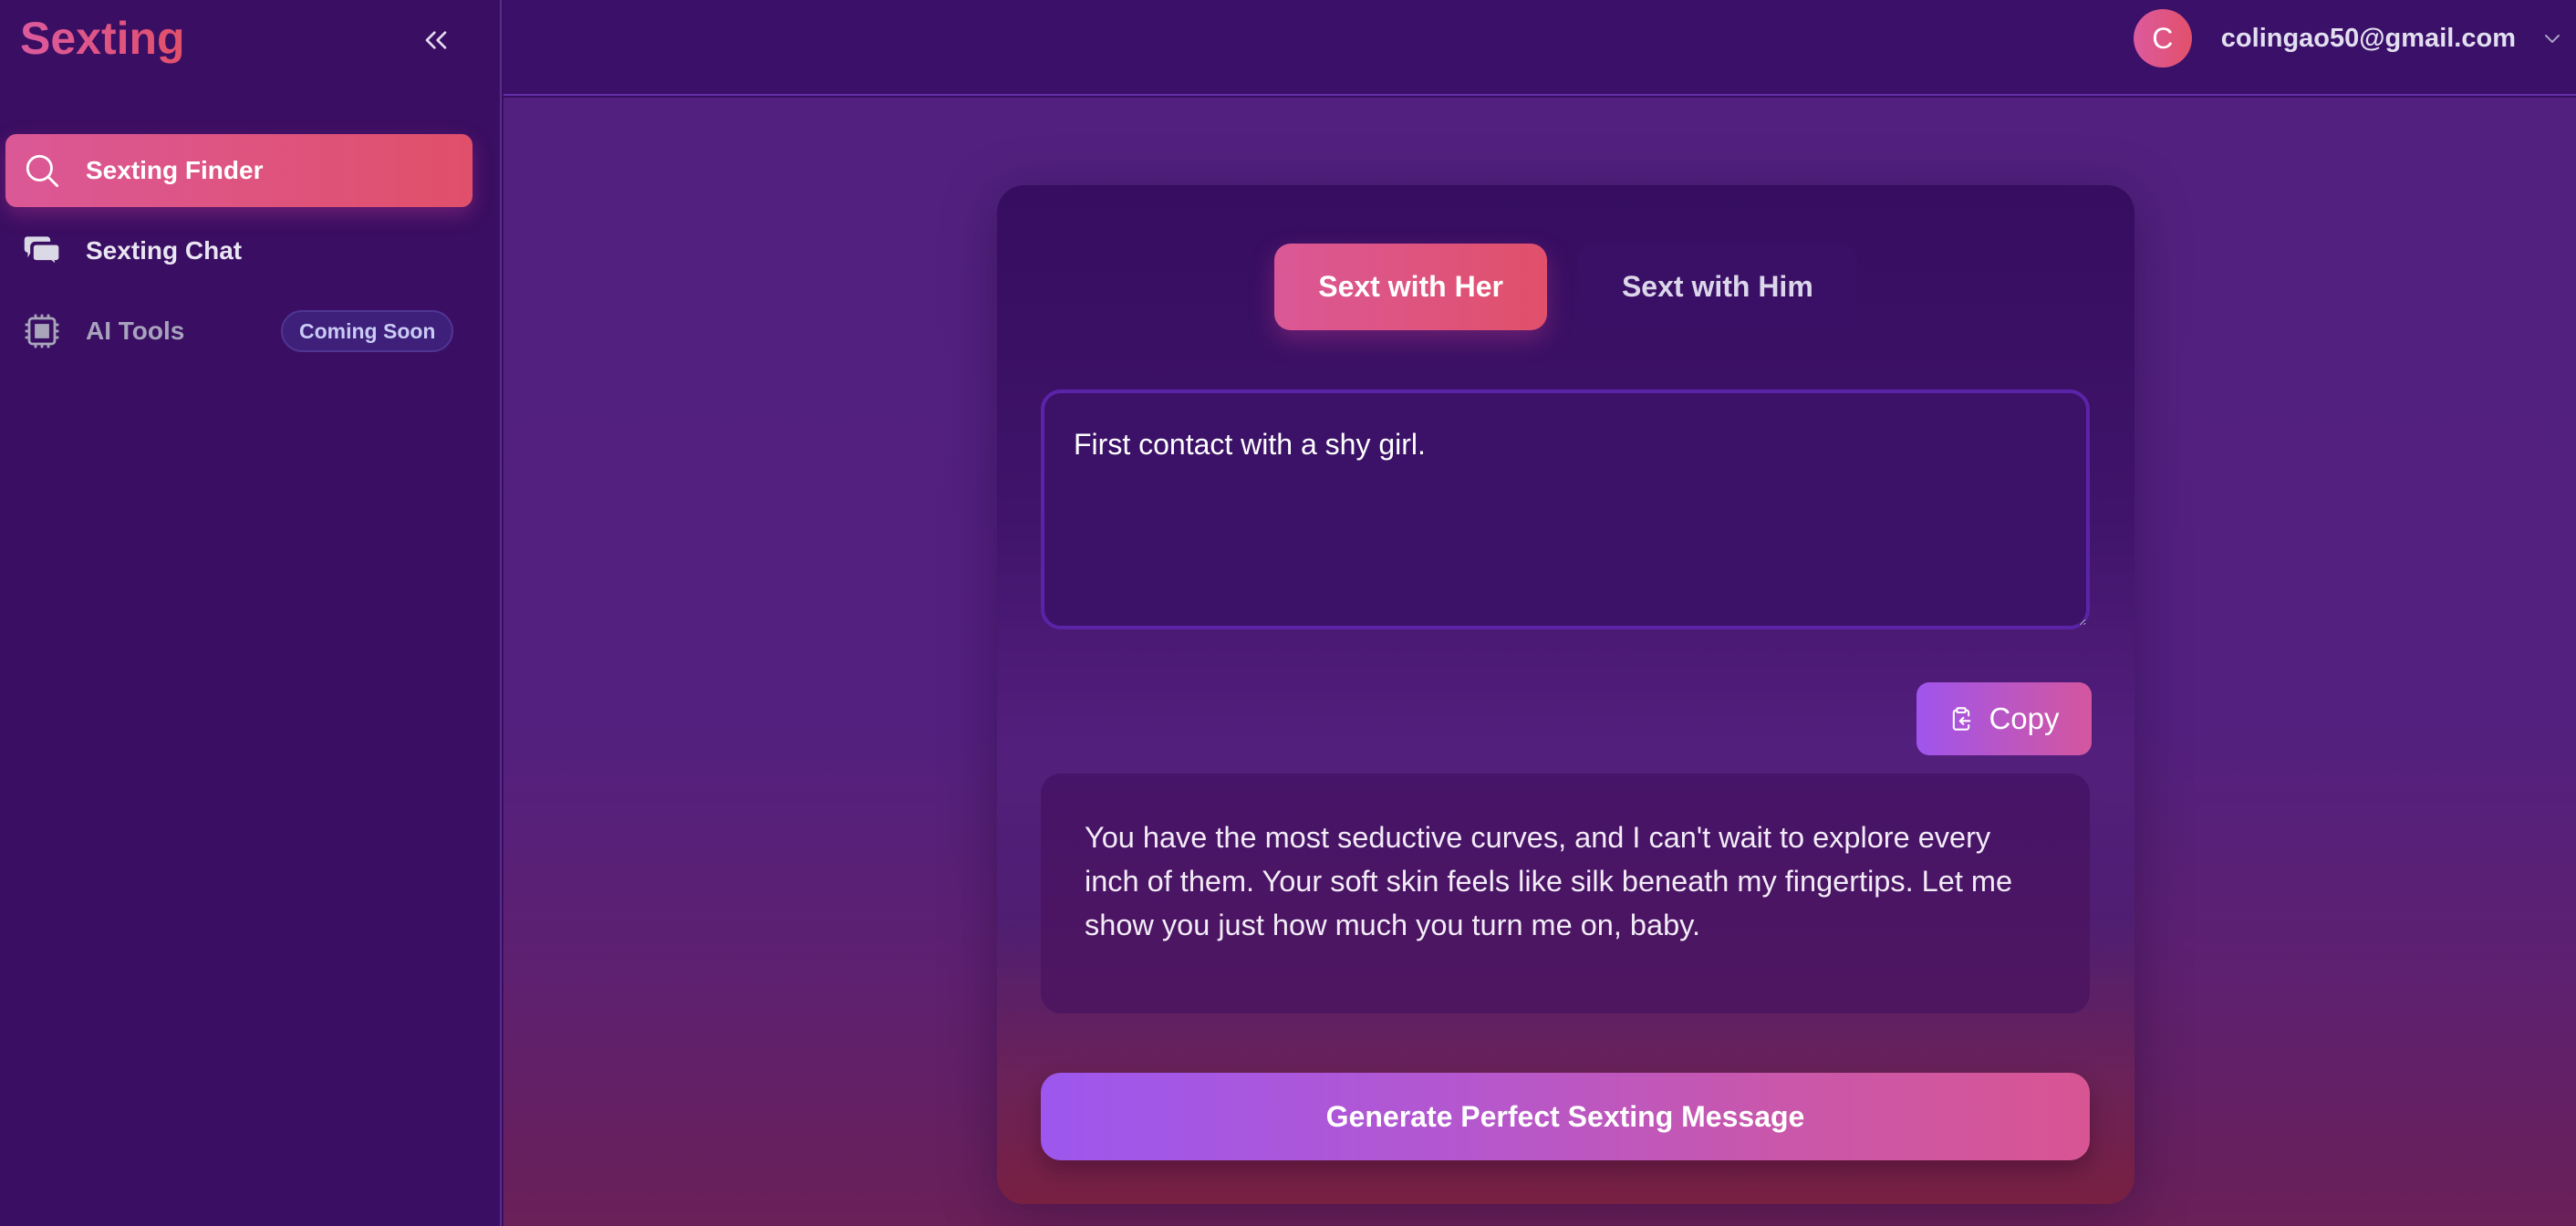 This screenshot has width=2576, height=1226. What do you see at coordinates (239, 331) in the screenshot?
I see `sidebar-item-ai-tools: AI Tools Coming Soon` at bounding box center [239, 331].